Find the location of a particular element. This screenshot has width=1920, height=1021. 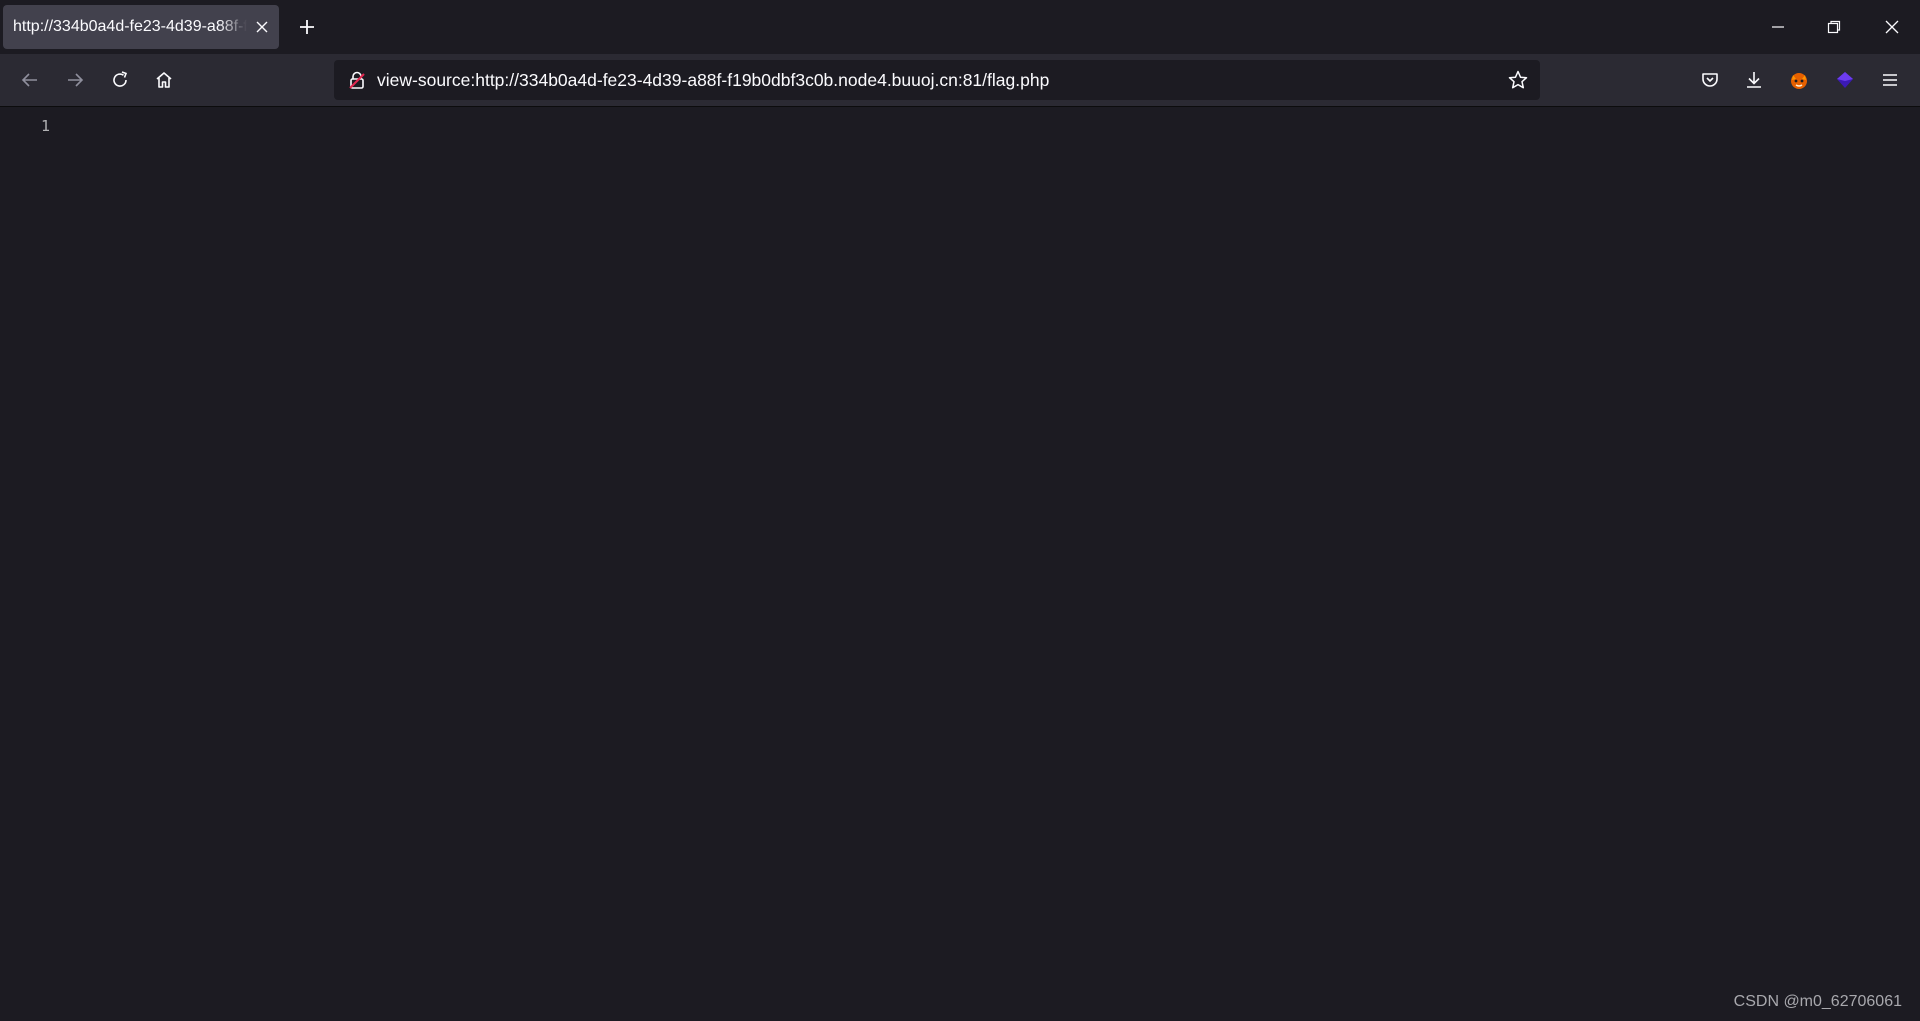

purple-extension-icon is located at coordinates (1845, 80).